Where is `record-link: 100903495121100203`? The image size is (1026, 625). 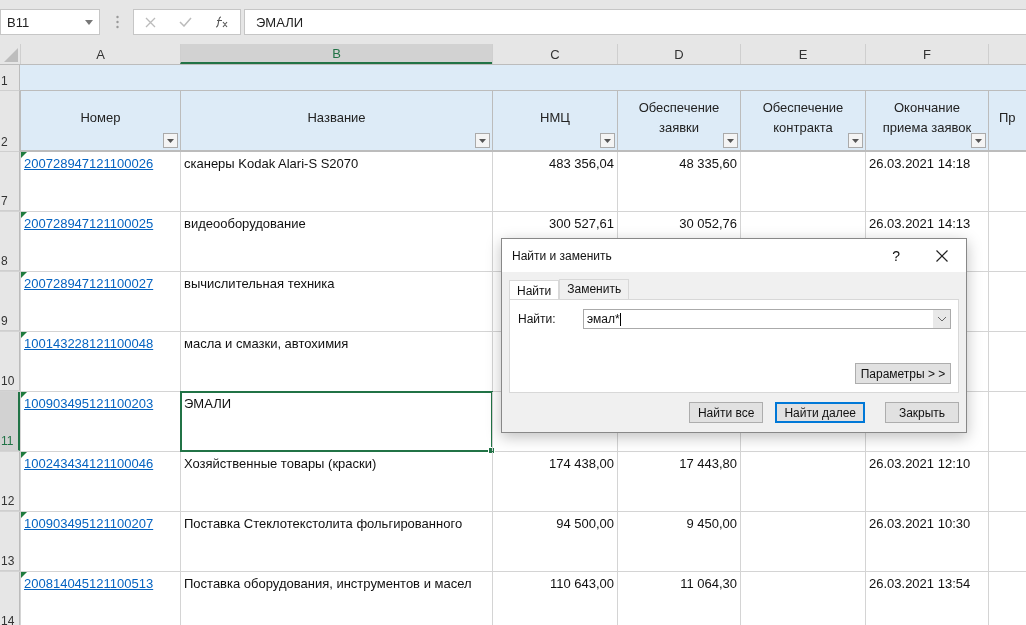 record-link: 100903495121100203 is located at coordinates (89, 403).